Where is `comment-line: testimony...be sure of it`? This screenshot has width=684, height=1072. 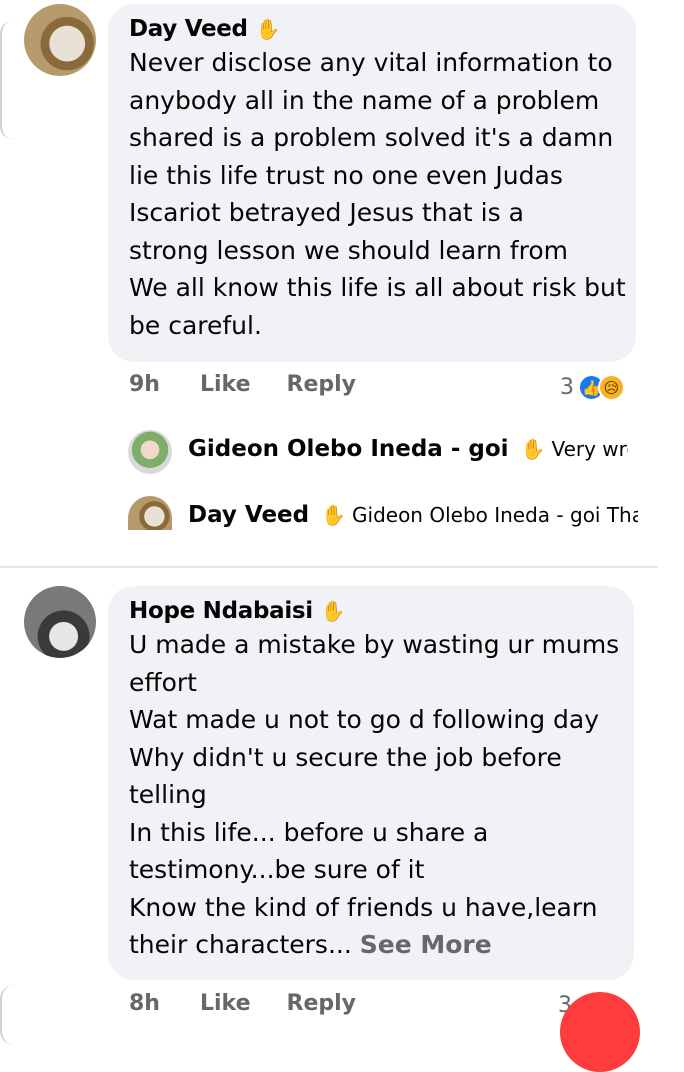 comment-line: testimony...be sure of it is located at coordinates (277, 869).